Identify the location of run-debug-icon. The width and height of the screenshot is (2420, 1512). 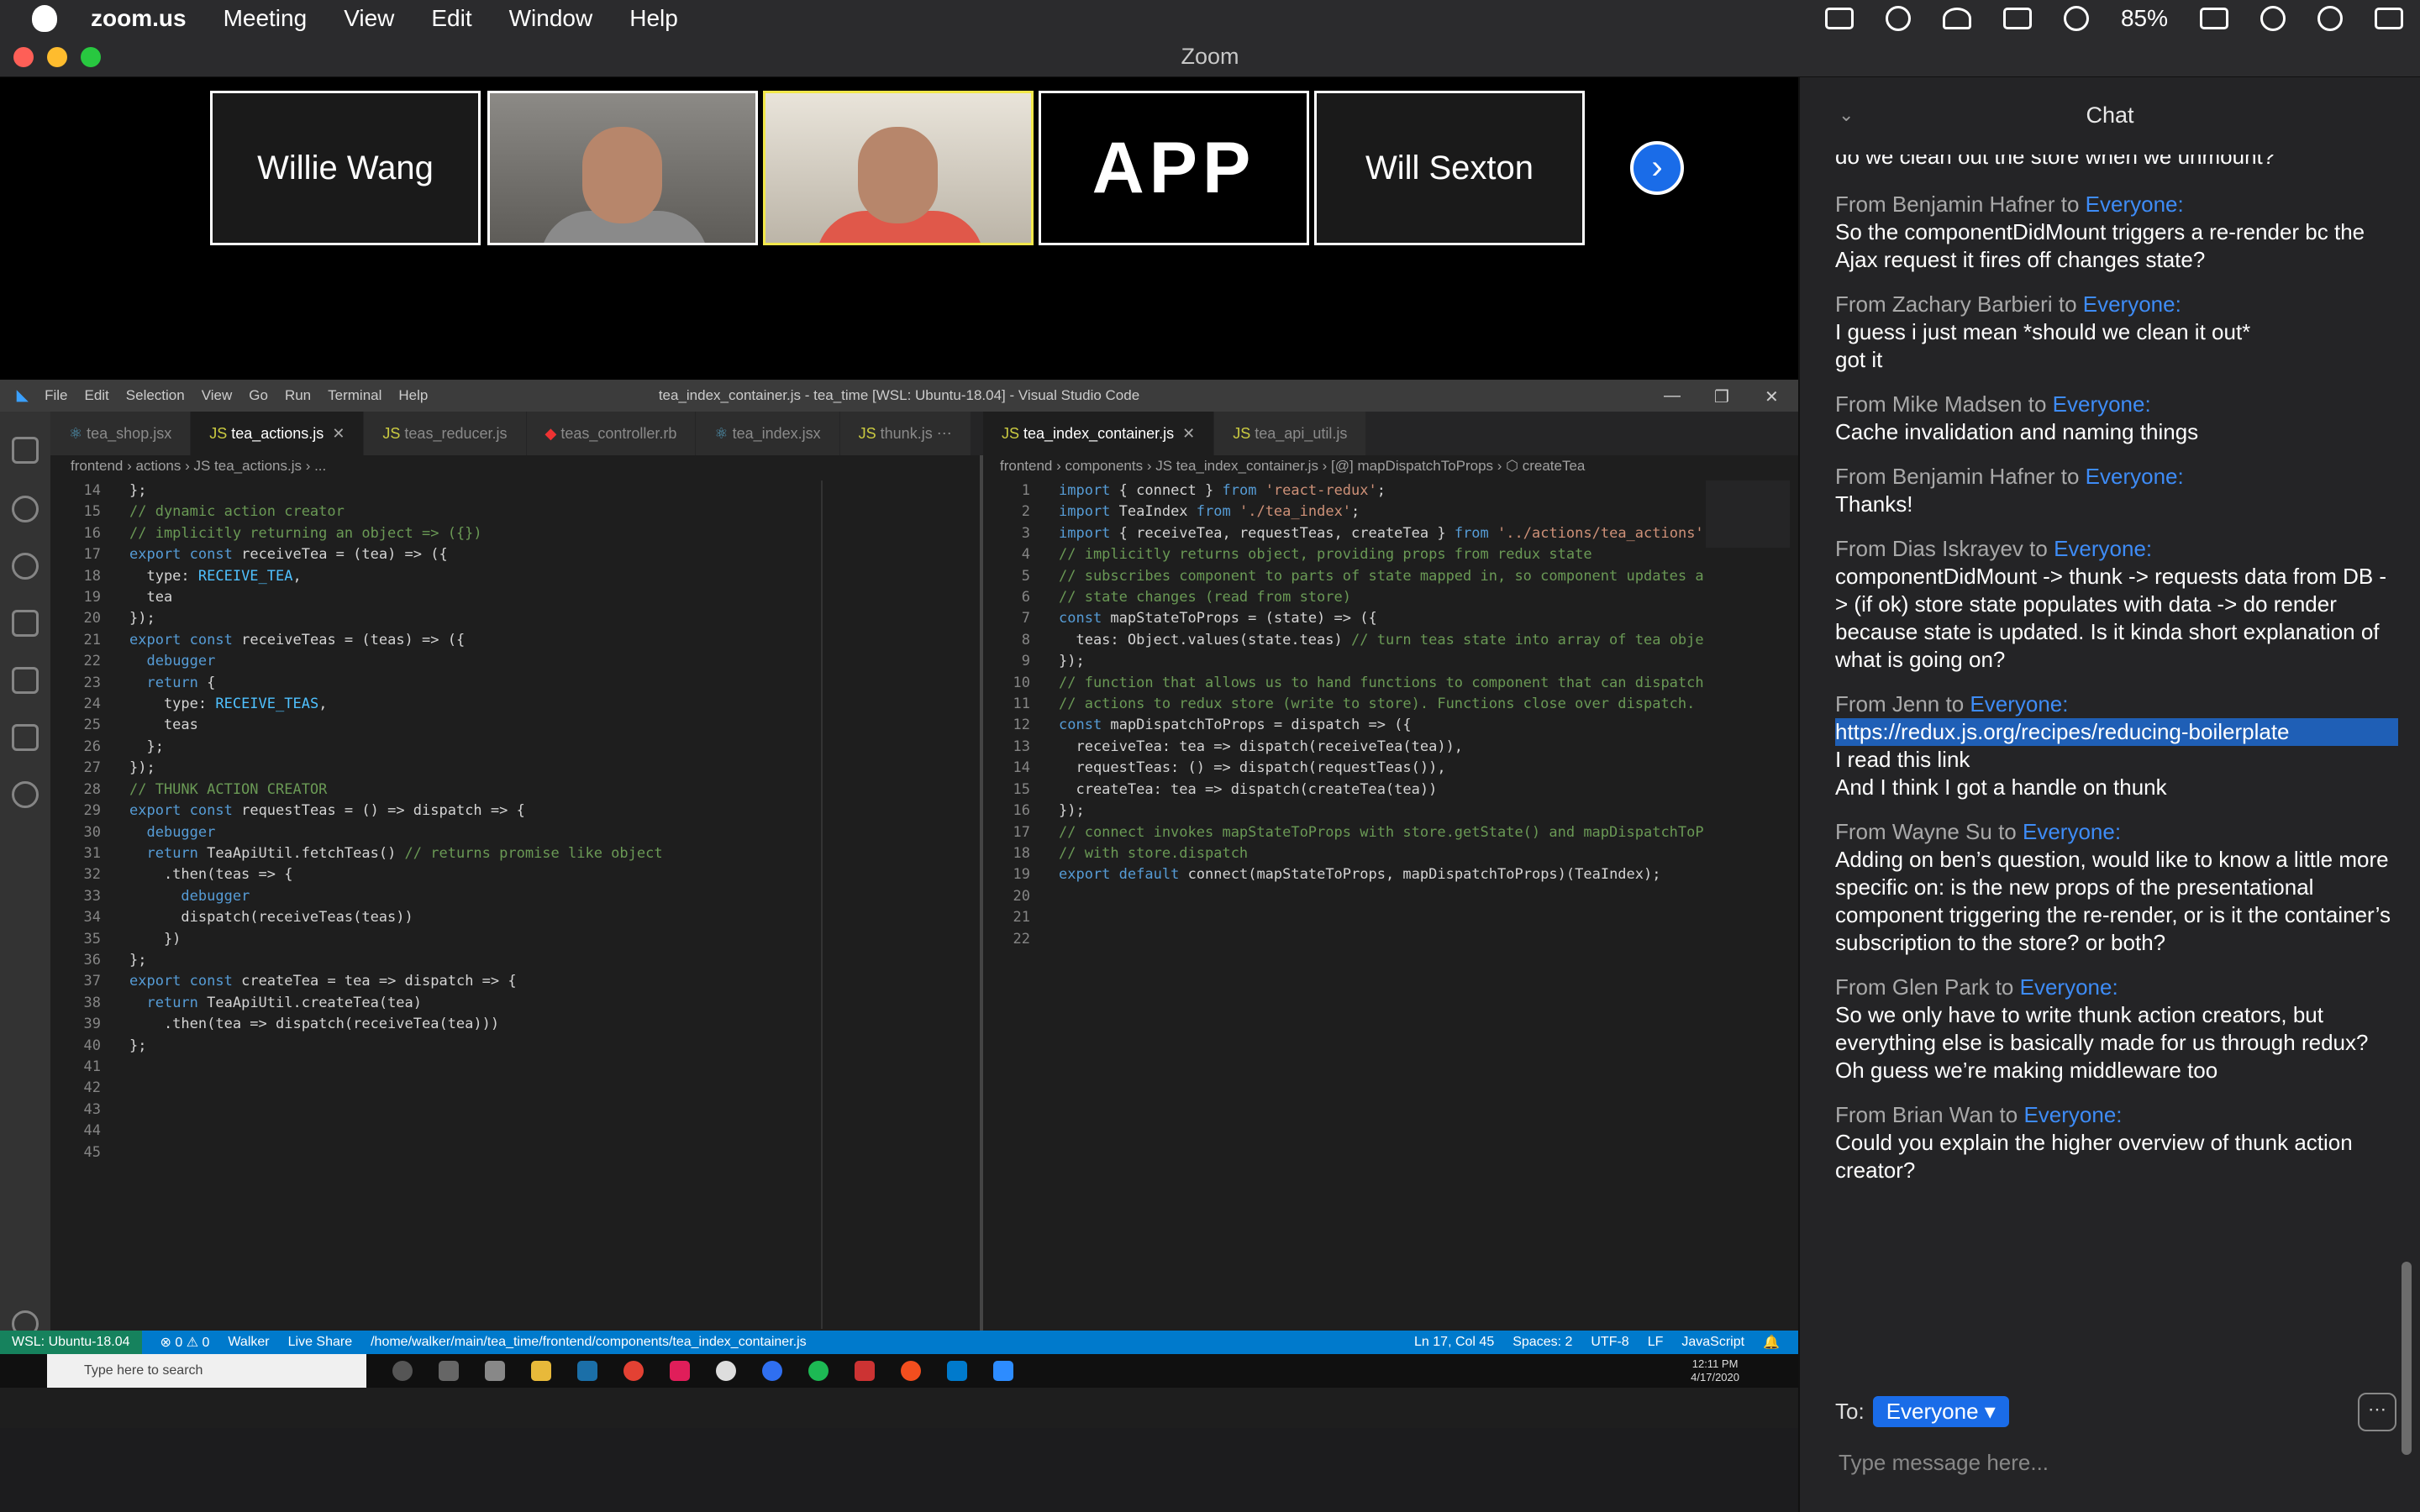
(25, 623).